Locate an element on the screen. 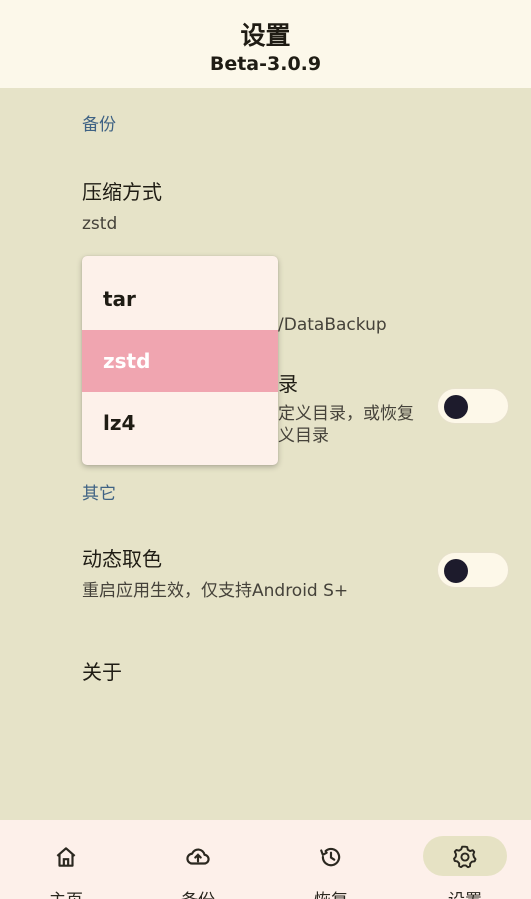  nav-item-restore: 恢复 is located at coordinates (331, 859).